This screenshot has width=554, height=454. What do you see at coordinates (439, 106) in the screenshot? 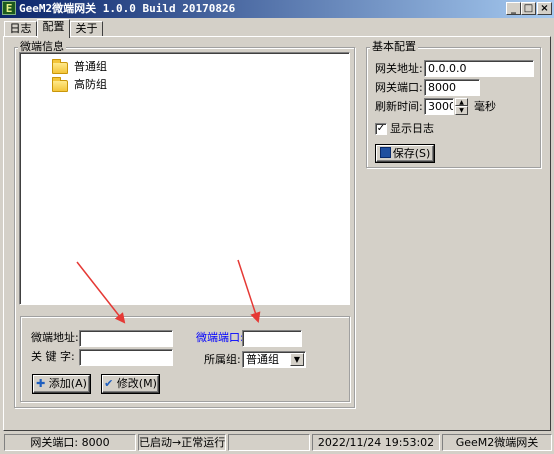
I see `refresh-time-input: 3000` at bounding box center [439, 106].